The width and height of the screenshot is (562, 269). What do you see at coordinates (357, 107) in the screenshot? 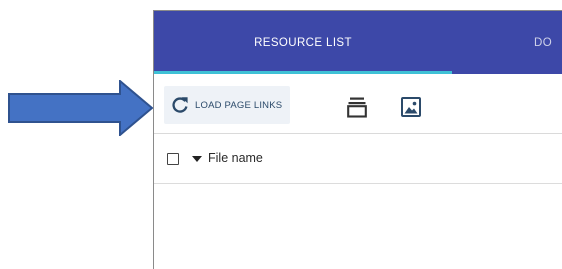
I see `stack-icon` at bounding box center [357, 107].